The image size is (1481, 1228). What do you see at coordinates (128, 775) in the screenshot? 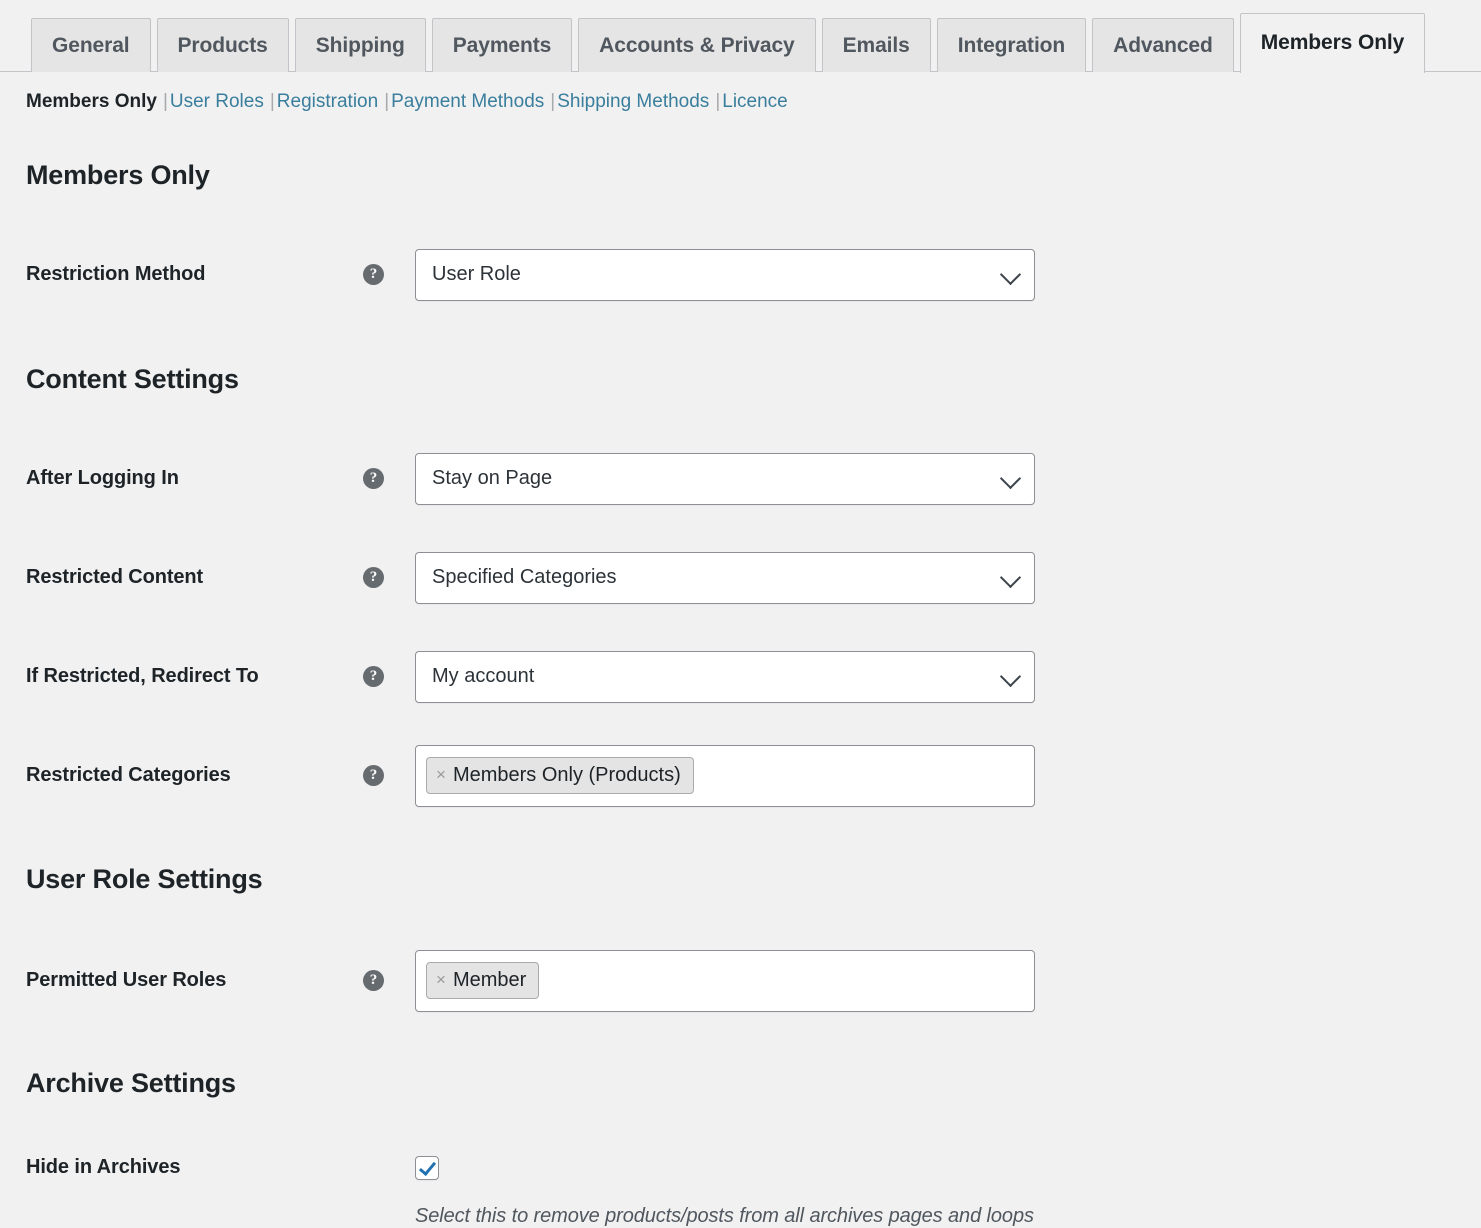
I see `label-restricted-categories: Restricted Categories` at bounding box center [128, 775].